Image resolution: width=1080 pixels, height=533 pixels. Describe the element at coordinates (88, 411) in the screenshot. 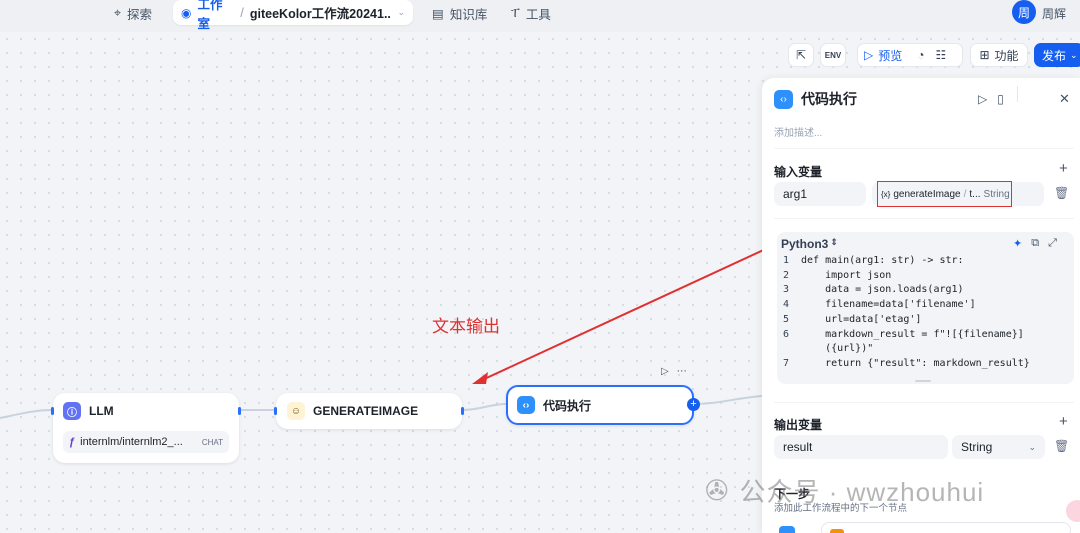

I see `node-llm-header: ⓘ LLM` at that location.